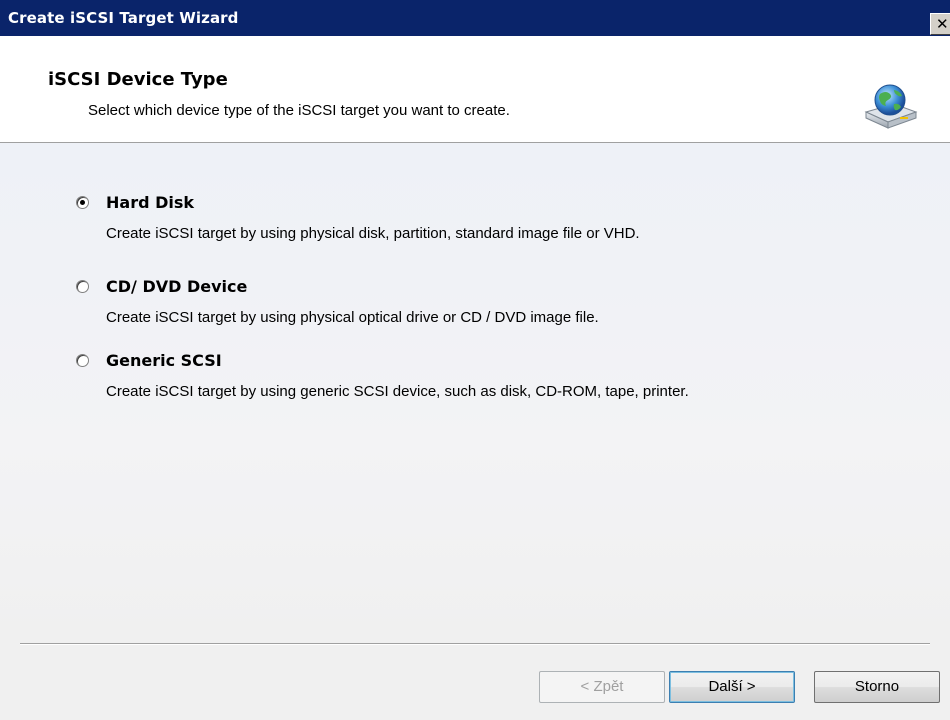 The height and width of the screenshot is (720, 950). I want to click on radio-cd-dvd, so click(82, 286).